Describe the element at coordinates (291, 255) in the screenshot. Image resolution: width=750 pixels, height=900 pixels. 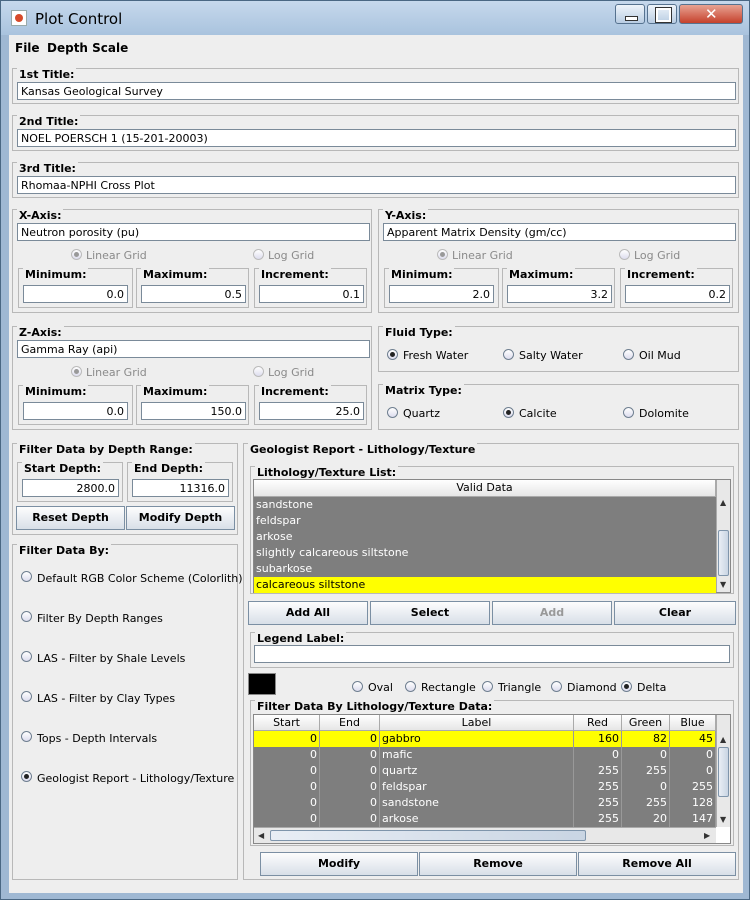
I see `x-log-grid-label: Log Grid` at that location.